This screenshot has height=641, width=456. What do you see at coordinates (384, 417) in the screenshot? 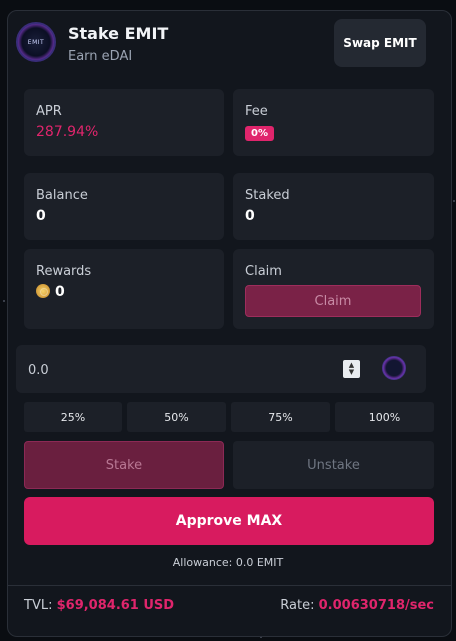
I see `percent-100-button: 100%` at bounding box center [384, 417].